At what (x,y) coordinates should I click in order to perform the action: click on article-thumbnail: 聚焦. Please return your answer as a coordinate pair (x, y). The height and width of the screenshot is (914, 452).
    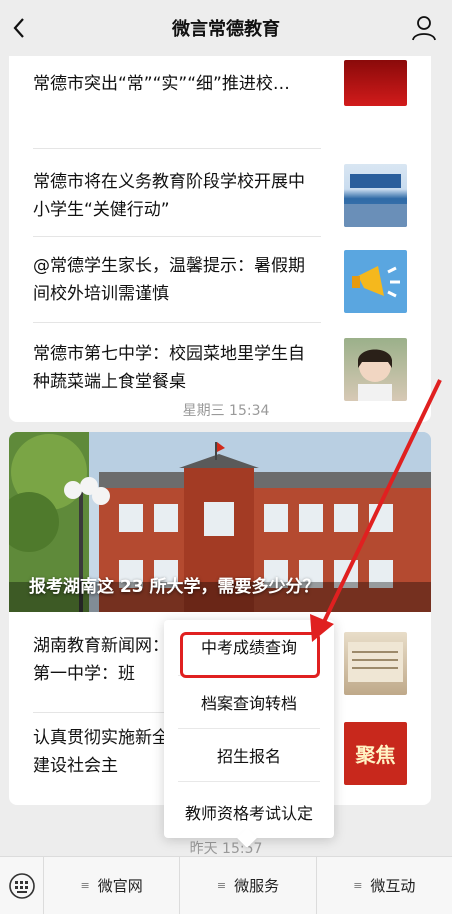
    Looking at the image, I should click on (375, 753).